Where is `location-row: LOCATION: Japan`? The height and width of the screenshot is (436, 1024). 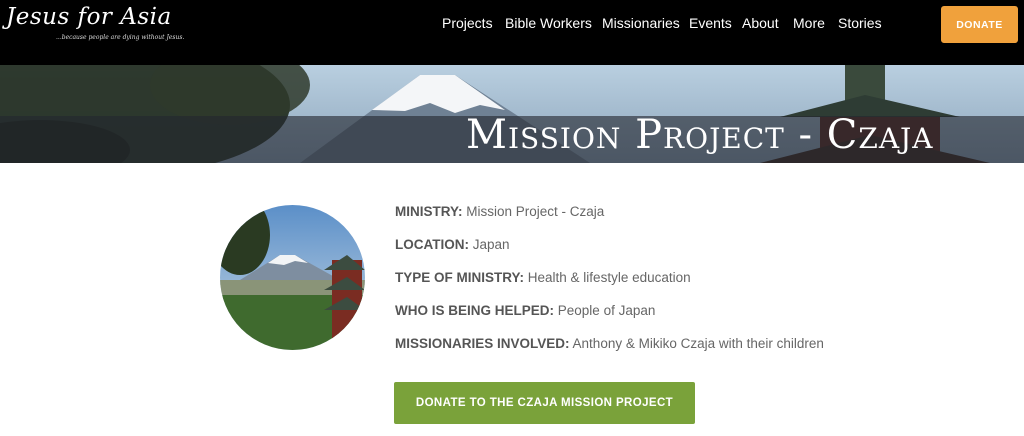
location-row: LOCATION: Japan is located at coordinates (452, 244).